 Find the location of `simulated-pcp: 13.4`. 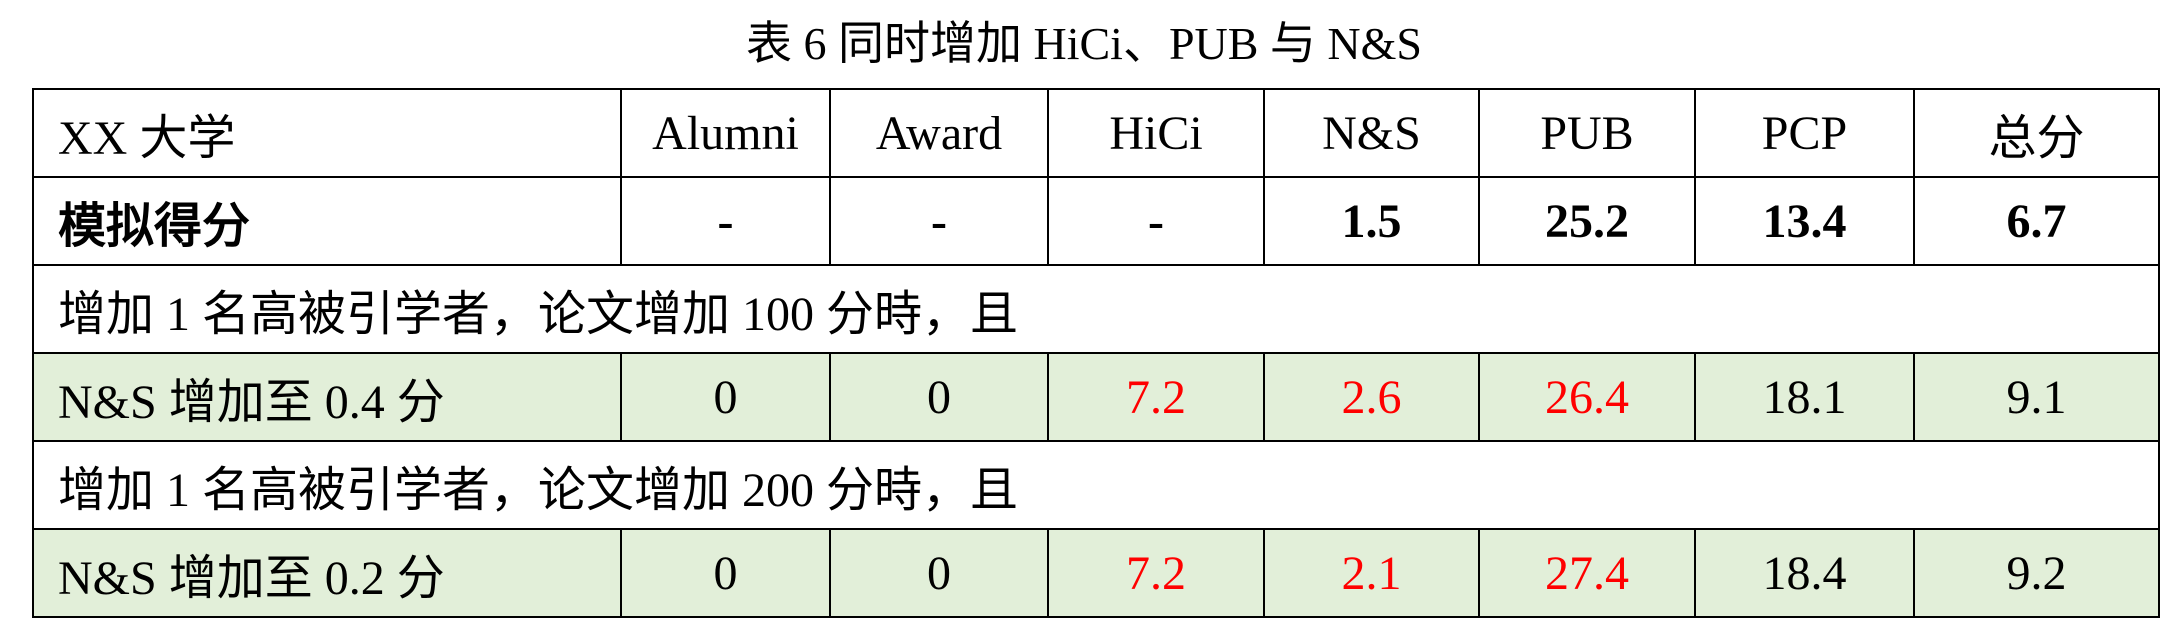

simulated-pcp: 13.4 is located at coordinates (1804, 221).